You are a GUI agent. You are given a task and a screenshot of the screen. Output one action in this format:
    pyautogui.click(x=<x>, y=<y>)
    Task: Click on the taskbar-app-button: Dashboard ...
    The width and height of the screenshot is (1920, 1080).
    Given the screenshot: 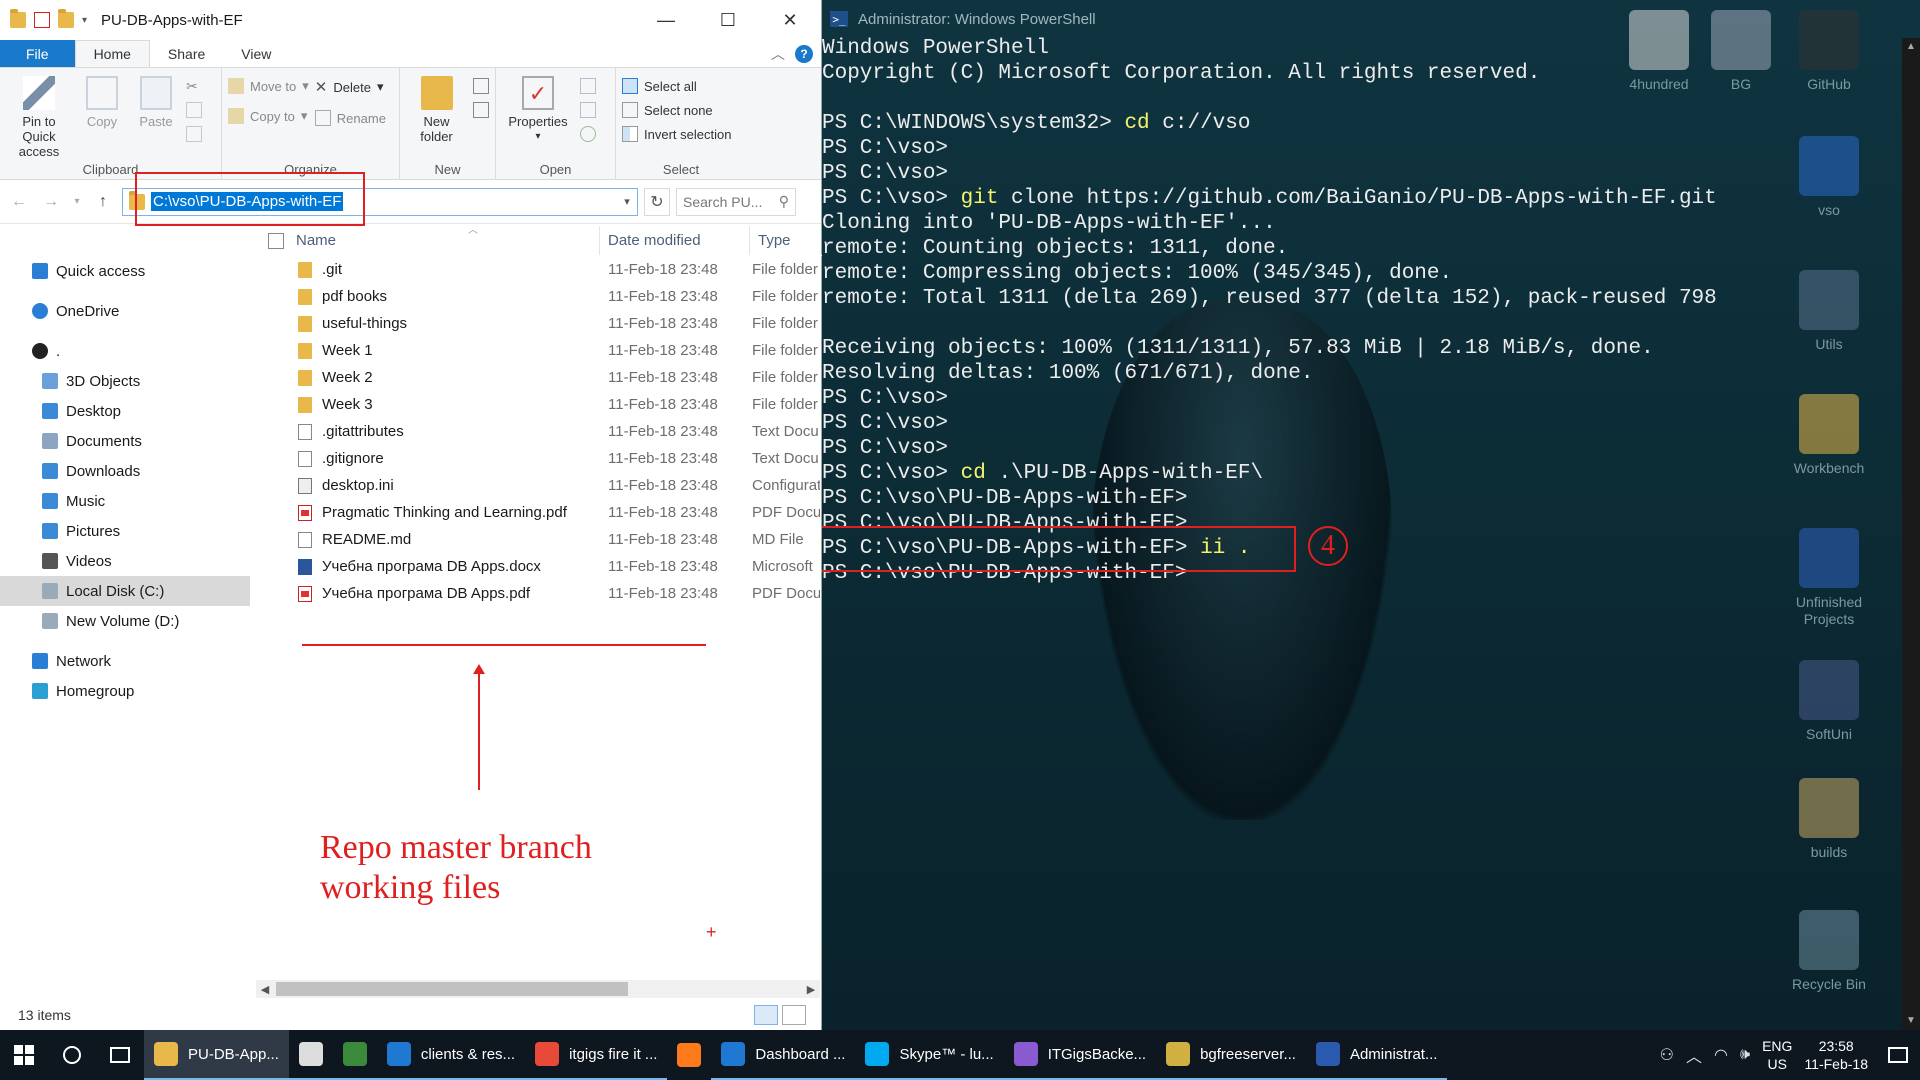 What is the action you would take?
    pyautogui.click(x=783, y=1055)
    